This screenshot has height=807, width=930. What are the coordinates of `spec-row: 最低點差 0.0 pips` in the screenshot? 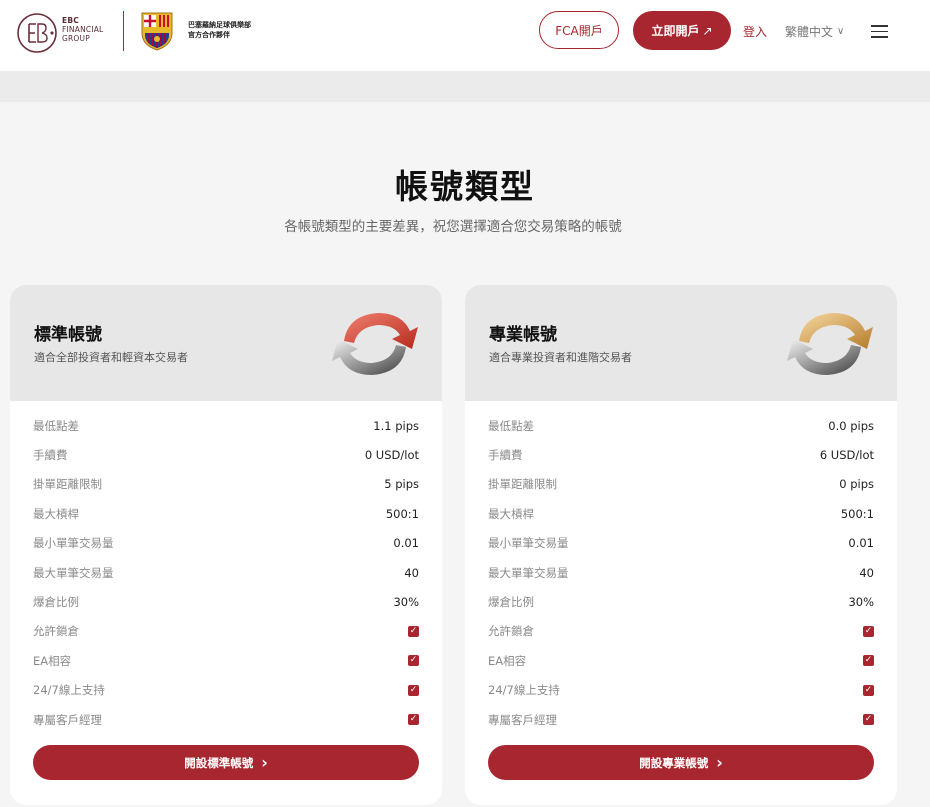 It's located at (681, 425).